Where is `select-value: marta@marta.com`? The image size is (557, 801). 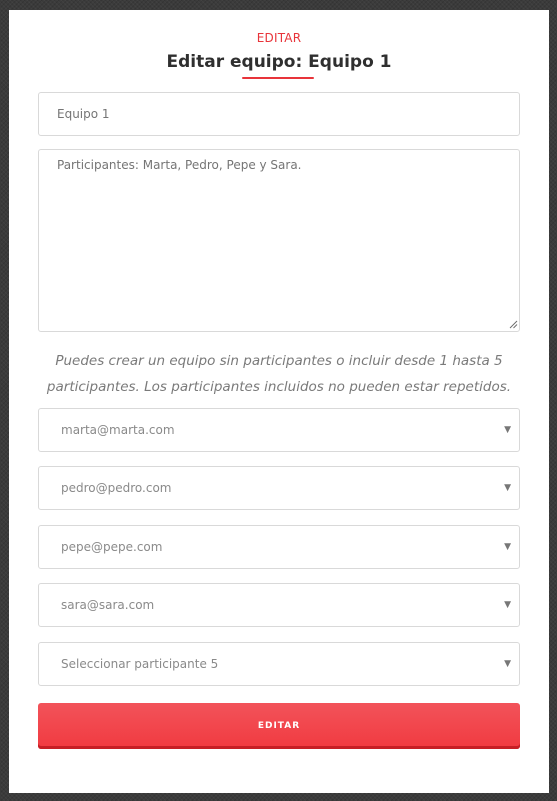
select-value: marta@marta.com is located at coordinates (118, 430).